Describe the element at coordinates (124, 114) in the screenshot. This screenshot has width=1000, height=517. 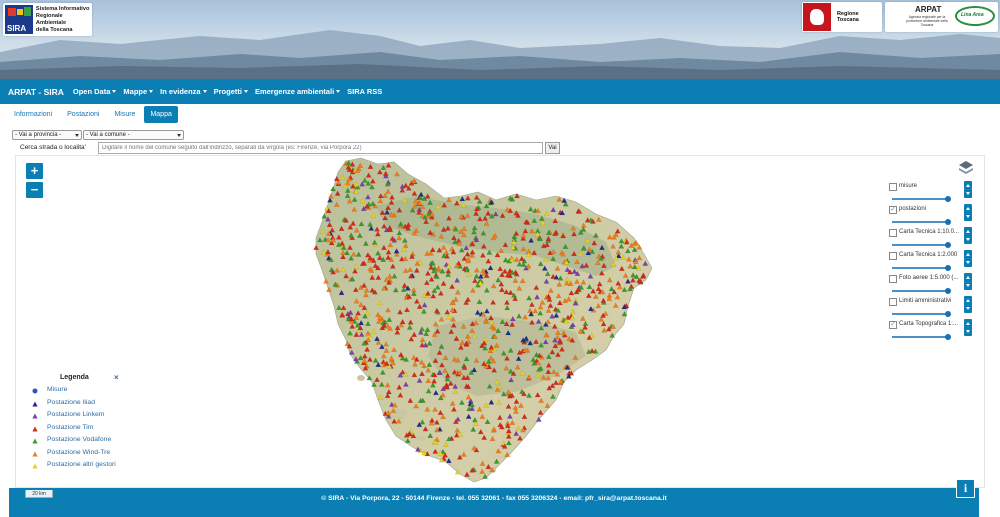
I see `tab-misure: Misure` at that location.